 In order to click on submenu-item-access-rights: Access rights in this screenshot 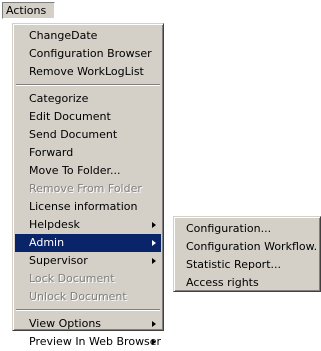, I will do `click(247, 283)`.